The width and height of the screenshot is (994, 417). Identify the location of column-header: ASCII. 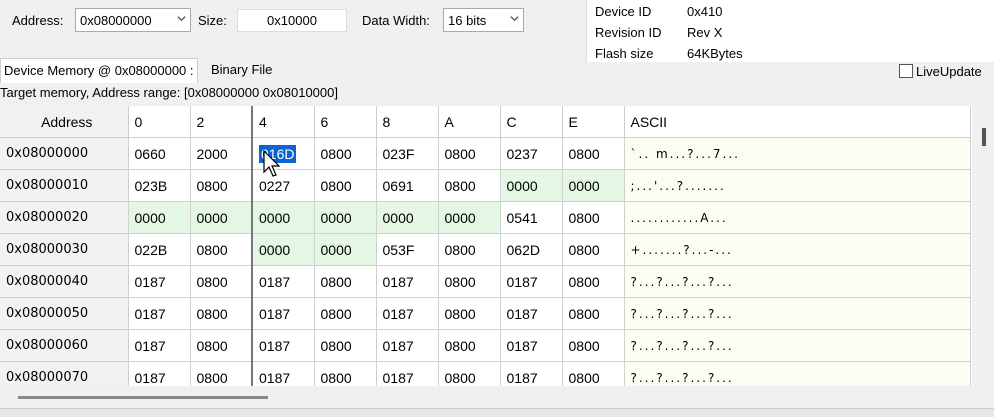
(797, 122).